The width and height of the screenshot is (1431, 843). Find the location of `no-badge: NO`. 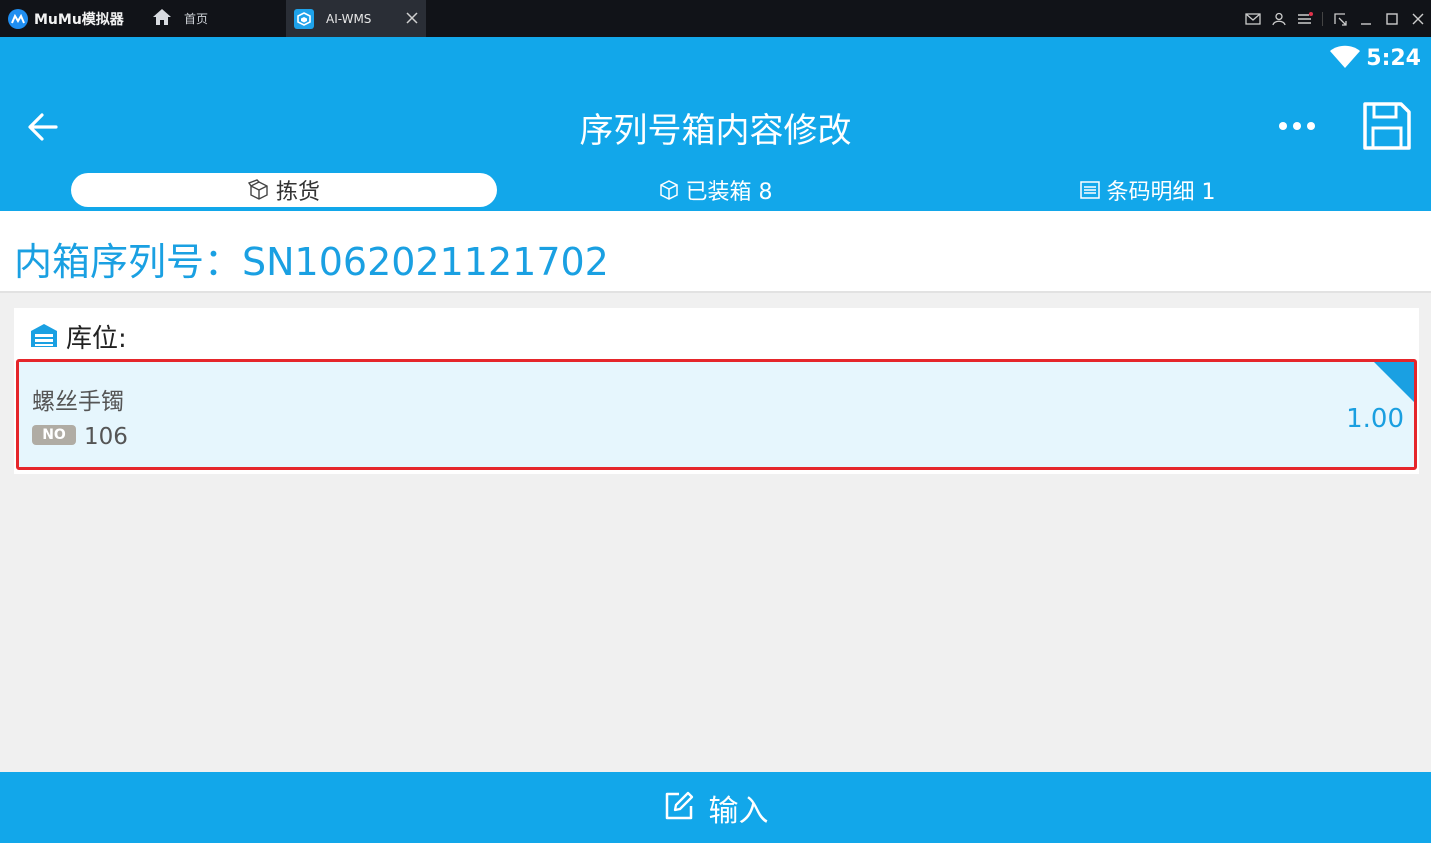

no-badge: NO is located at coordinates (54, 435).